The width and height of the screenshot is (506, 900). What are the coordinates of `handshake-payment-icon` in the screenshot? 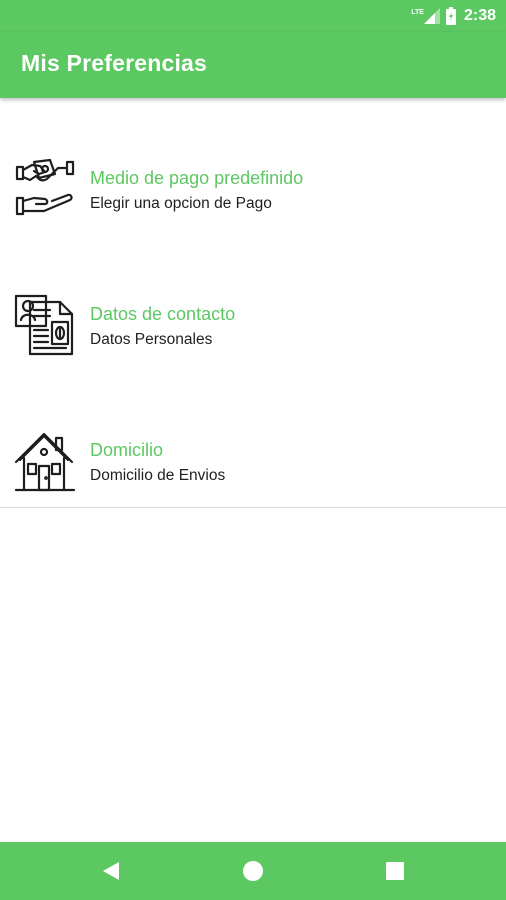 It's located at (45, 187).